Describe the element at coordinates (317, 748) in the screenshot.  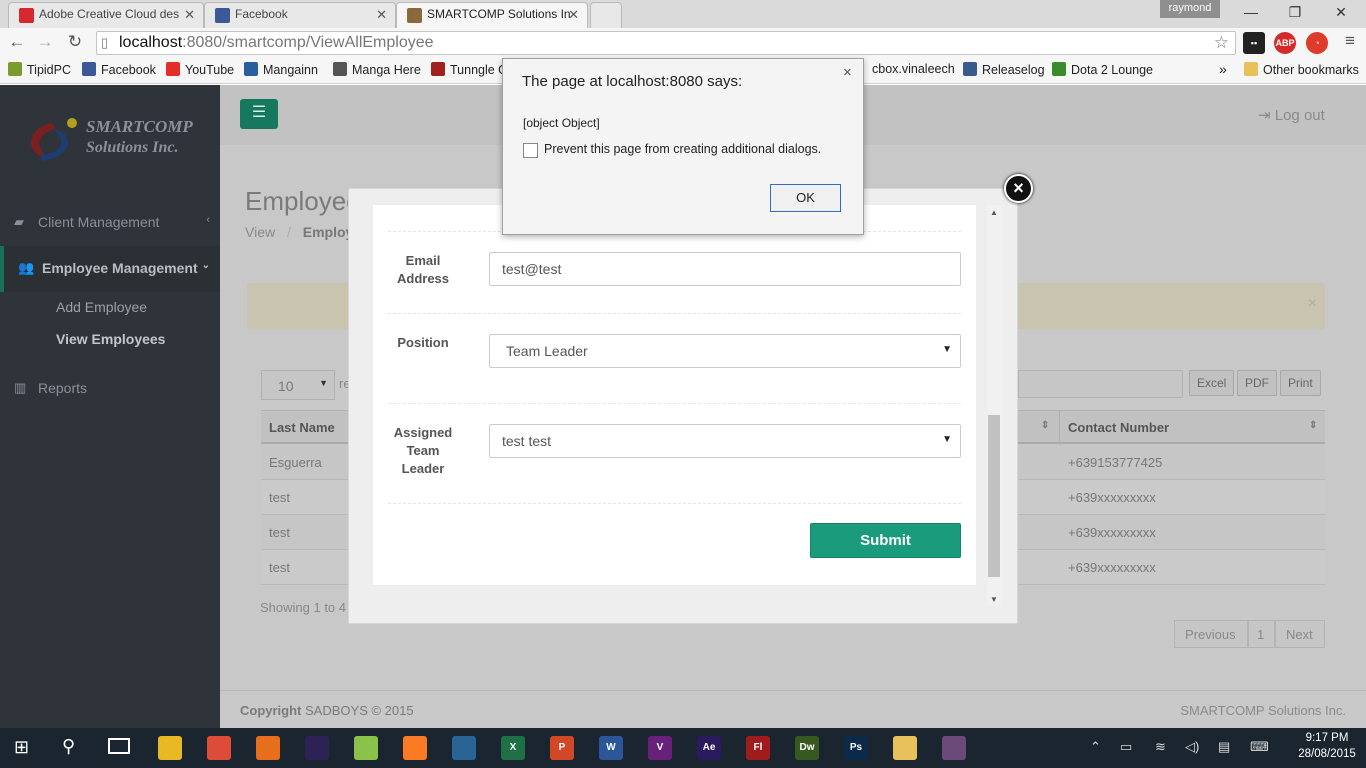
I see `eclipse-icon` at that location.